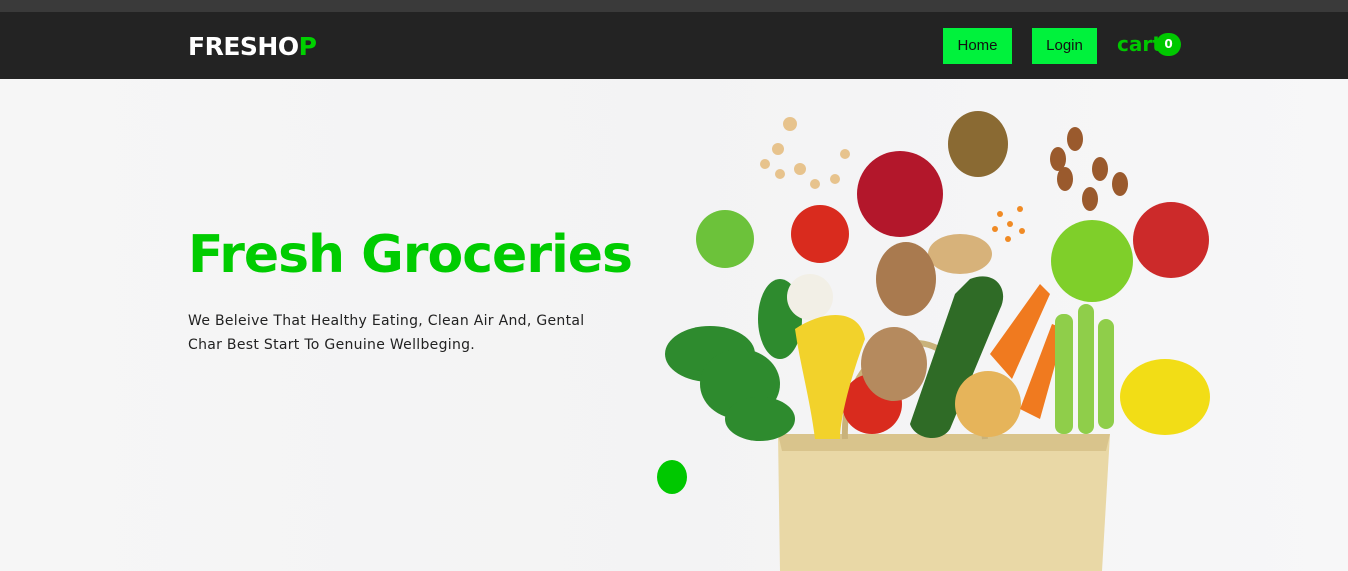 Image resolution: width=1348 pixels, height=571 pixels. What do you see at coordinates (1064, 46) in the screenshot?
I see `login-button: Login` at bounding box center [1064, 46].